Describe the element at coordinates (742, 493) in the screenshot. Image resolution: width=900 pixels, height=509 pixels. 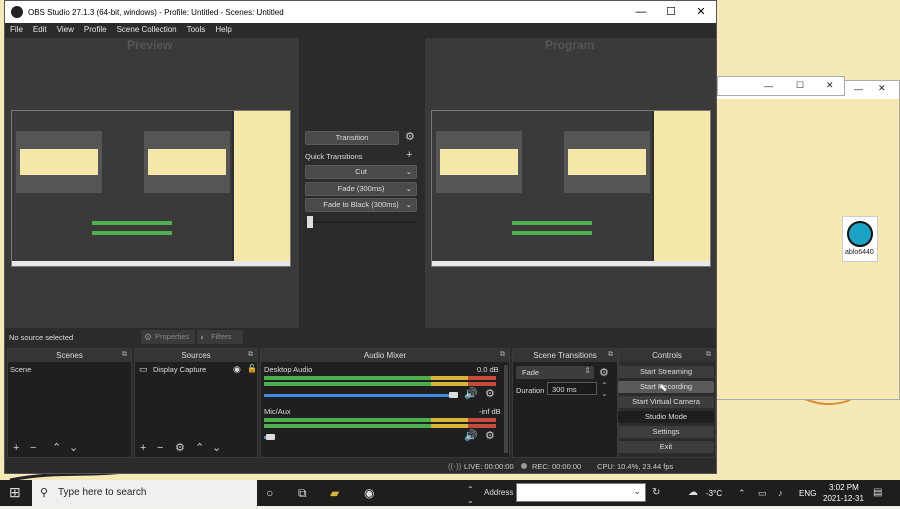
I see `chevron-up-icon: ⌃` at that location.